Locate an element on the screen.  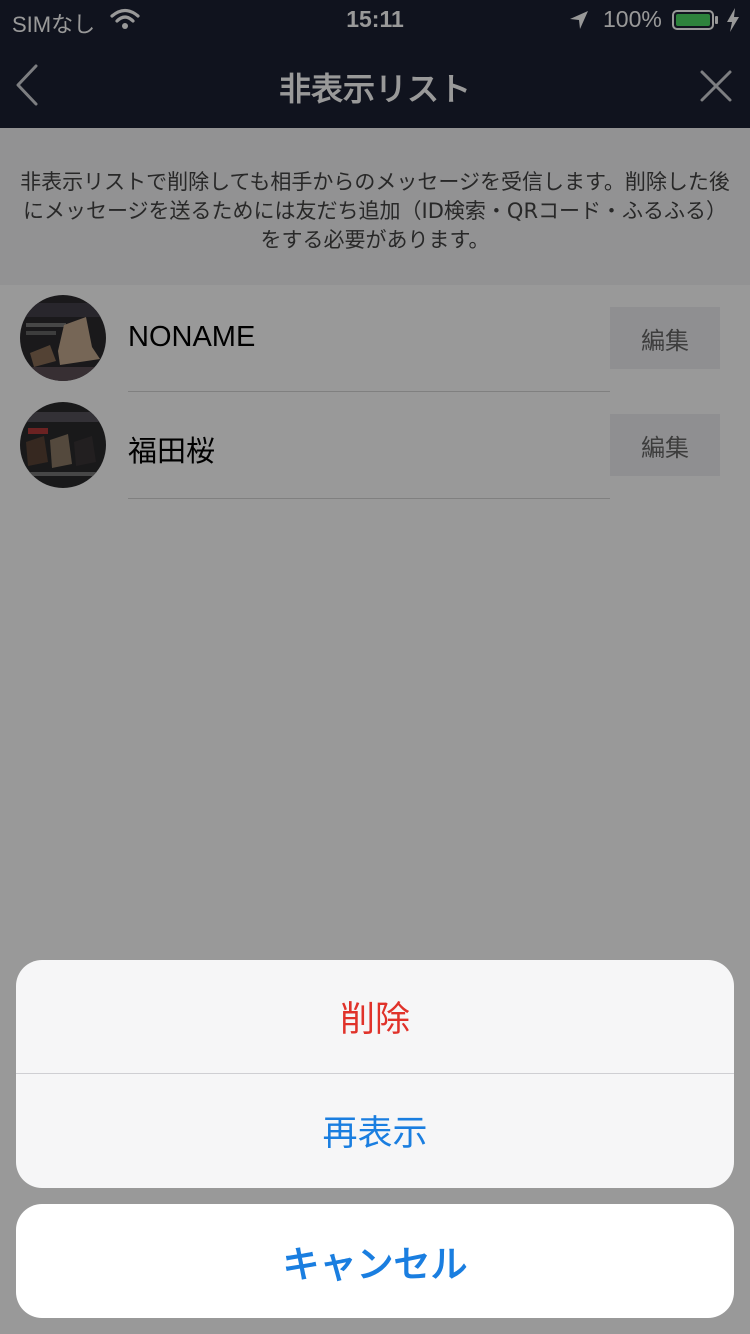
delete-button: 削除 is located at coordinates (375, 1016).